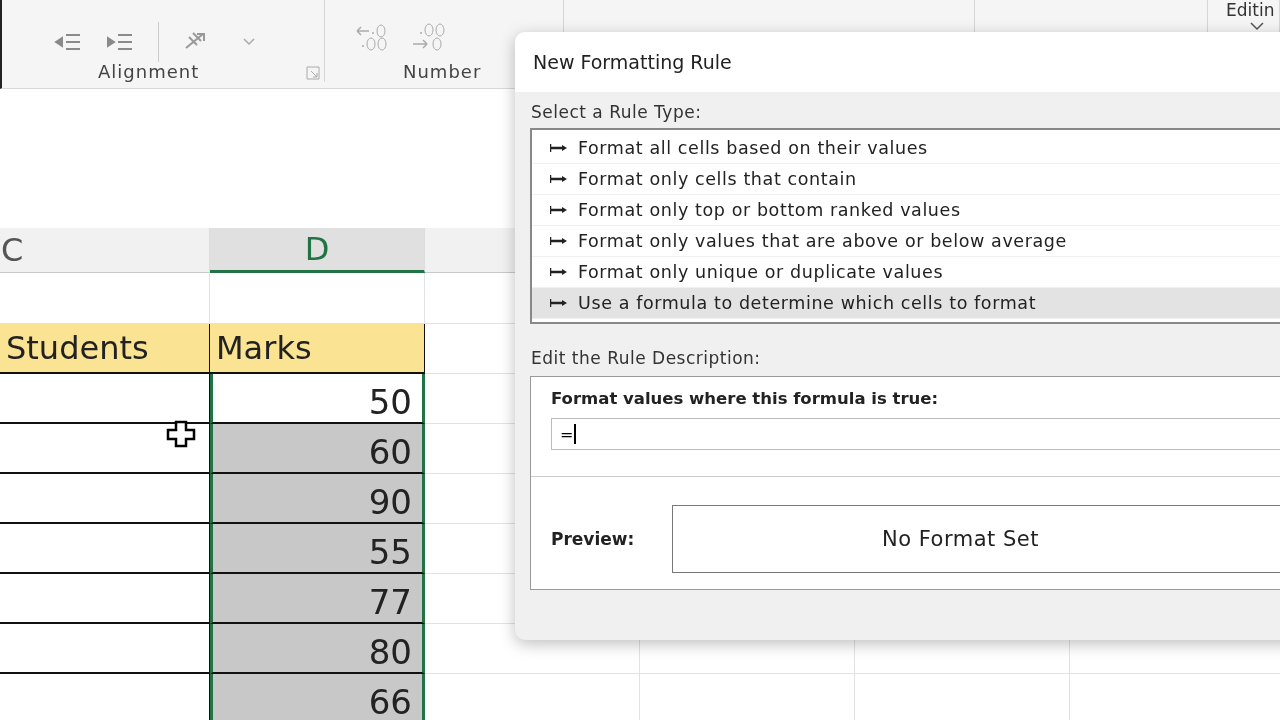 The height and width of the screenshot is (720, 1280). Describe the element at coordinates (317, 449) in the screenshot. I see `table-cell: 60` at that location.